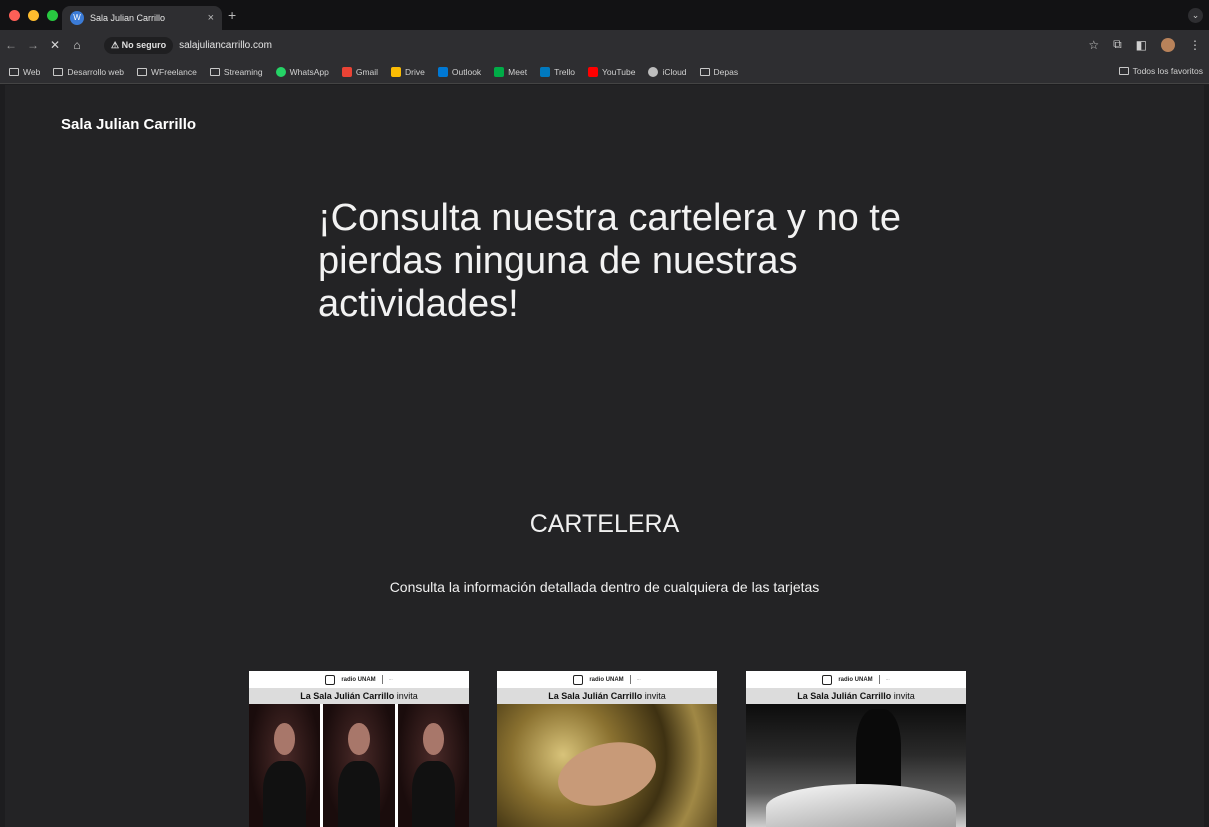  Describe the element at coordinates (415, 71) in the screenshot. I see `bookmark-label: Drive` at that location.